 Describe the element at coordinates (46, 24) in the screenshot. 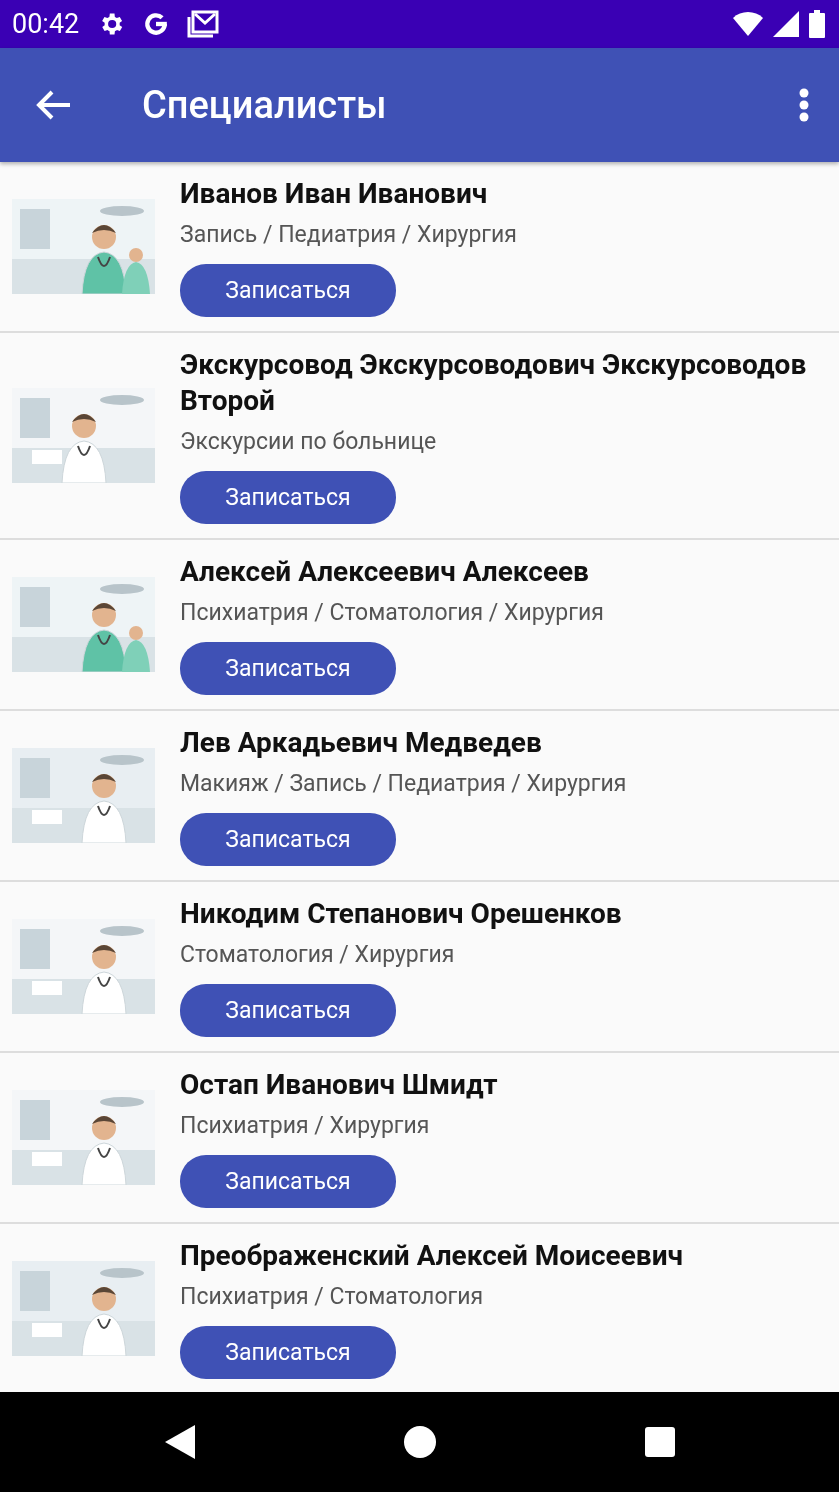

I see `status-time: 00:42` at that location.